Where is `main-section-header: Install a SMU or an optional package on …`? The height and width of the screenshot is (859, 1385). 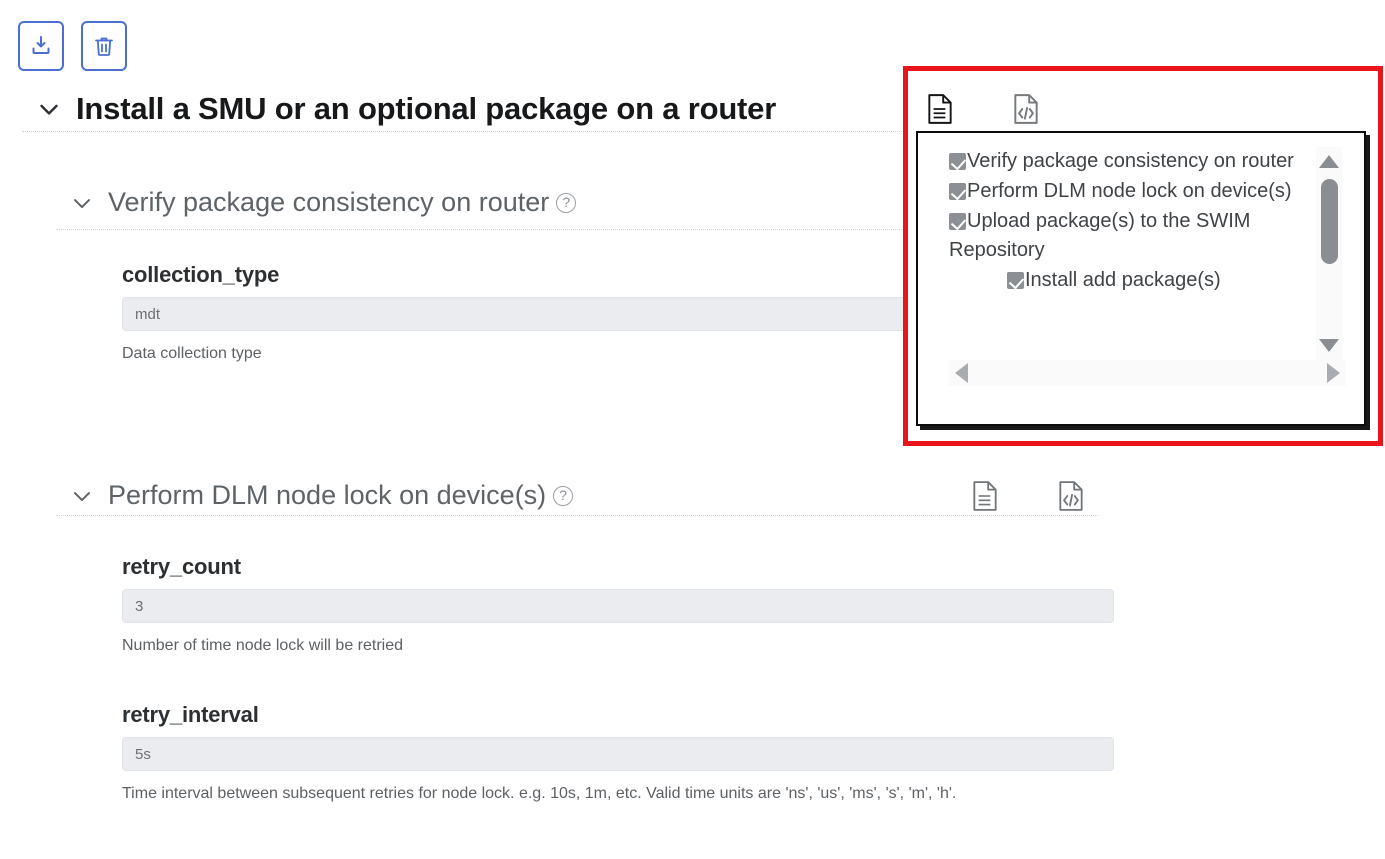 main-section-header: Install a SMU or an optional package on … is located at coordinates (470, 109).